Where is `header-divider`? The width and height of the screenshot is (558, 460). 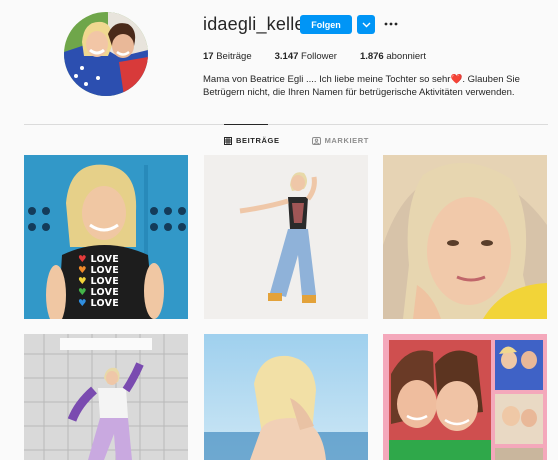
header-divider is located at coordinates (286, 124).